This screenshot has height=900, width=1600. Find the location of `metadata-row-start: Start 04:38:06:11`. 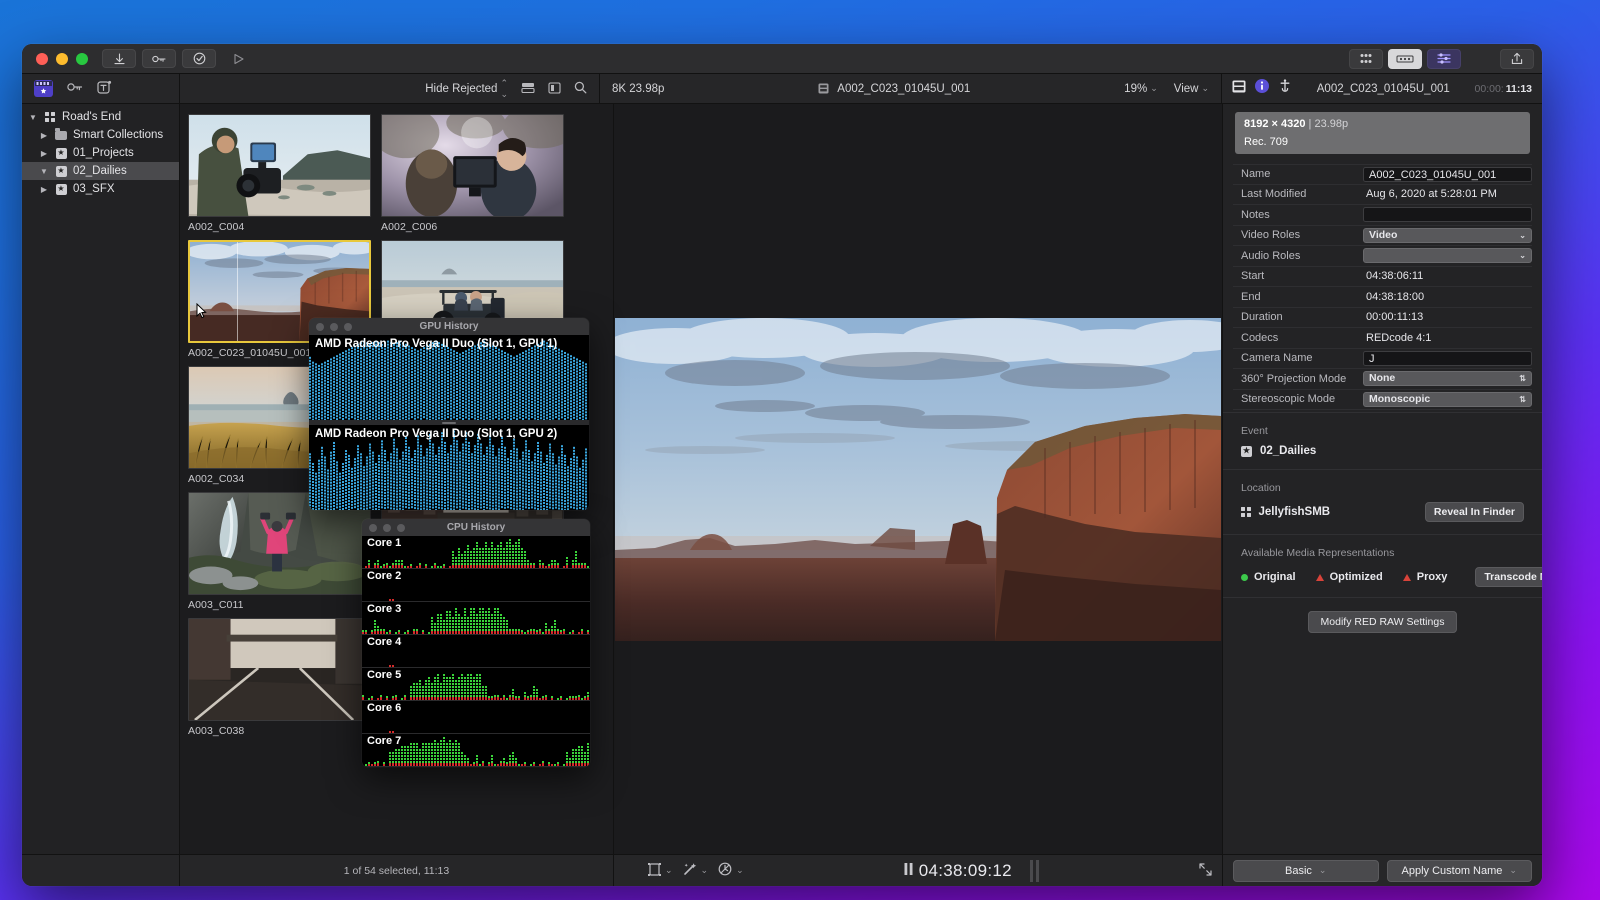

metadata-row-start: Start 04:38:06:11 is located at coordinates (1382, 277).